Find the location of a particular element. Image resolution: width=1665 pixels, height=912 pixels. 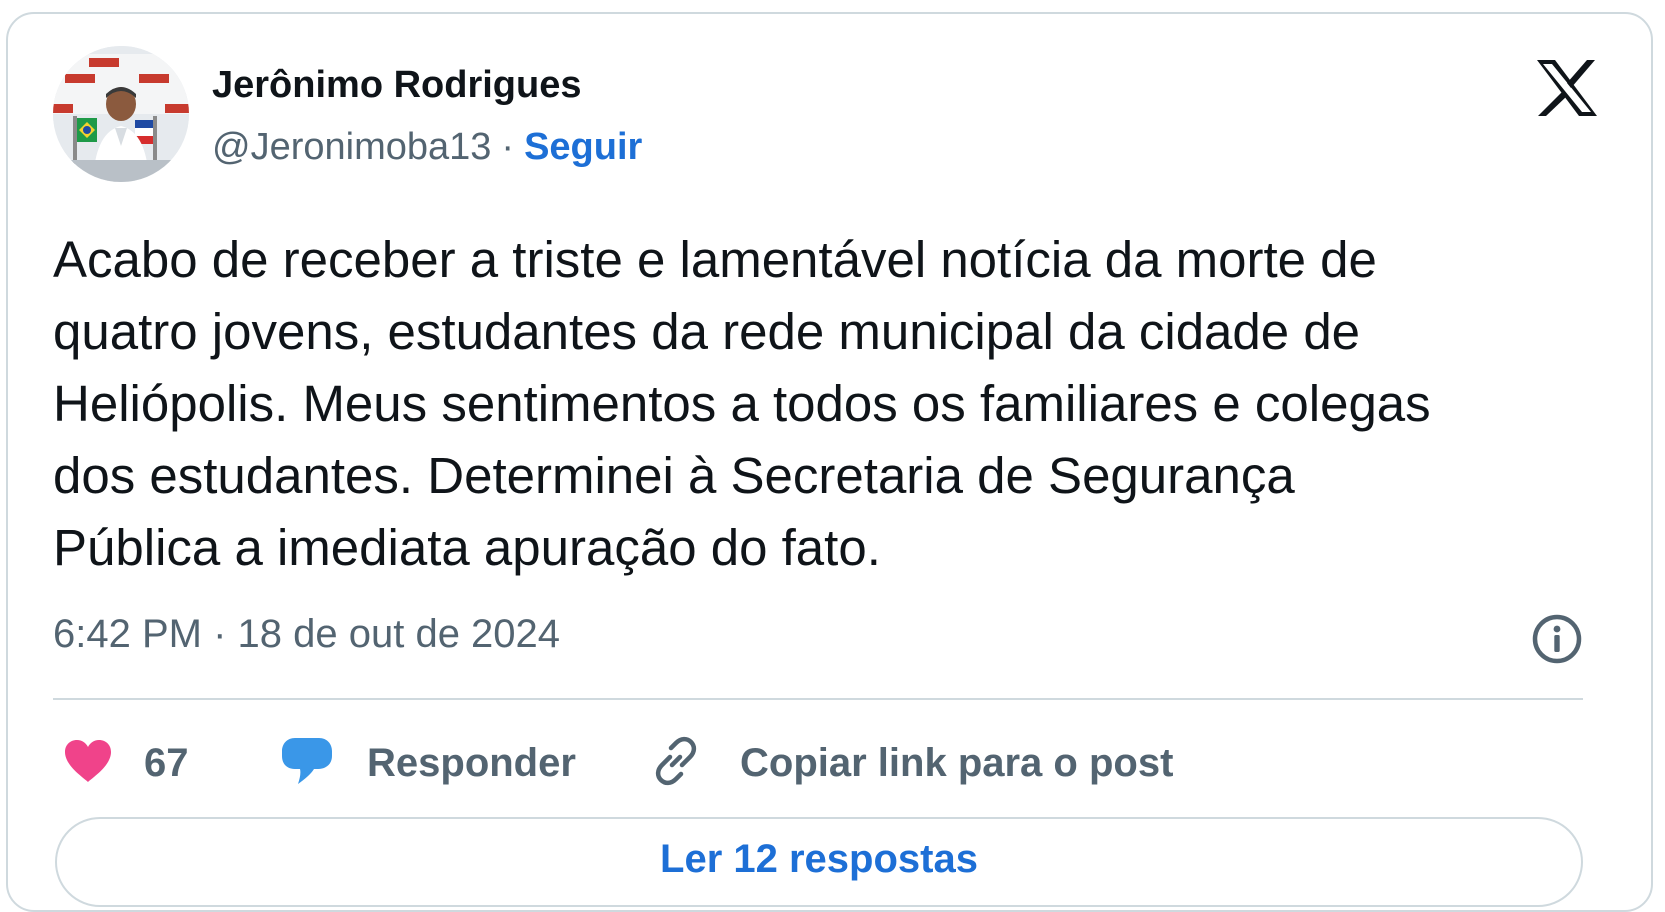

reply-label: Responder is located at coordinates (471, 762).